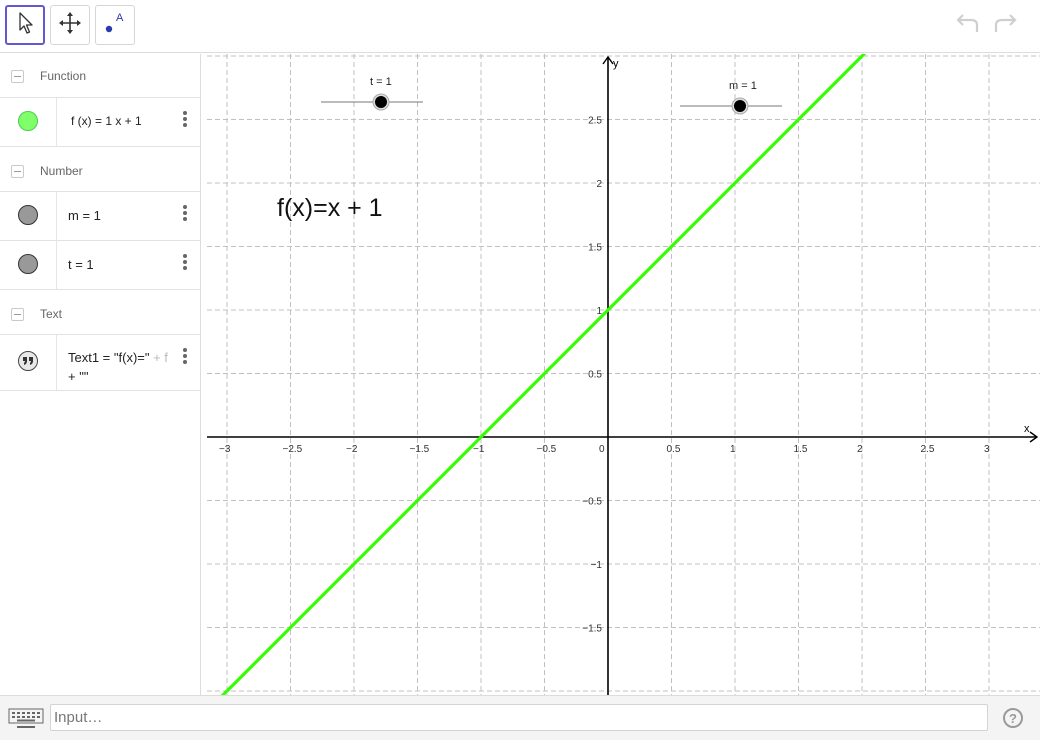 The width and height of the screenshot is (1040, 740). Describe the element at coordinates (109, 357) in the screenshot. I see `text-definition: Text1 = "f(x)="` at that location.